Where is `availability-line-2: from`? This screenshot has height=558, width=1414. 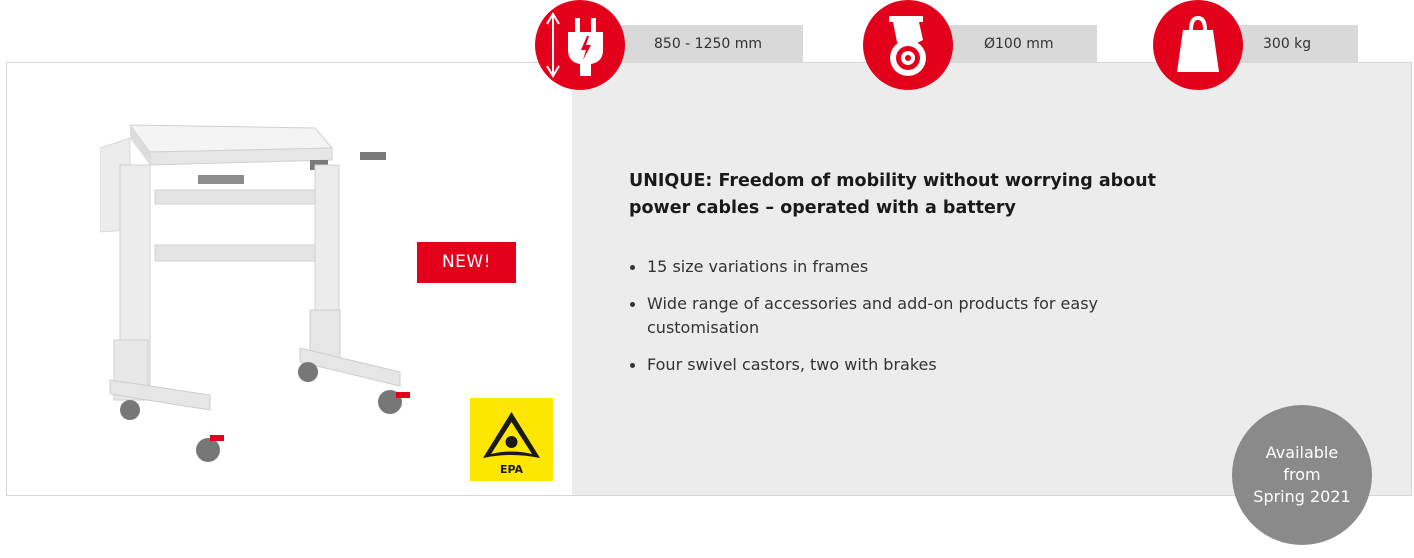 availability-line-2: from is located at coordinates (1302, 474).